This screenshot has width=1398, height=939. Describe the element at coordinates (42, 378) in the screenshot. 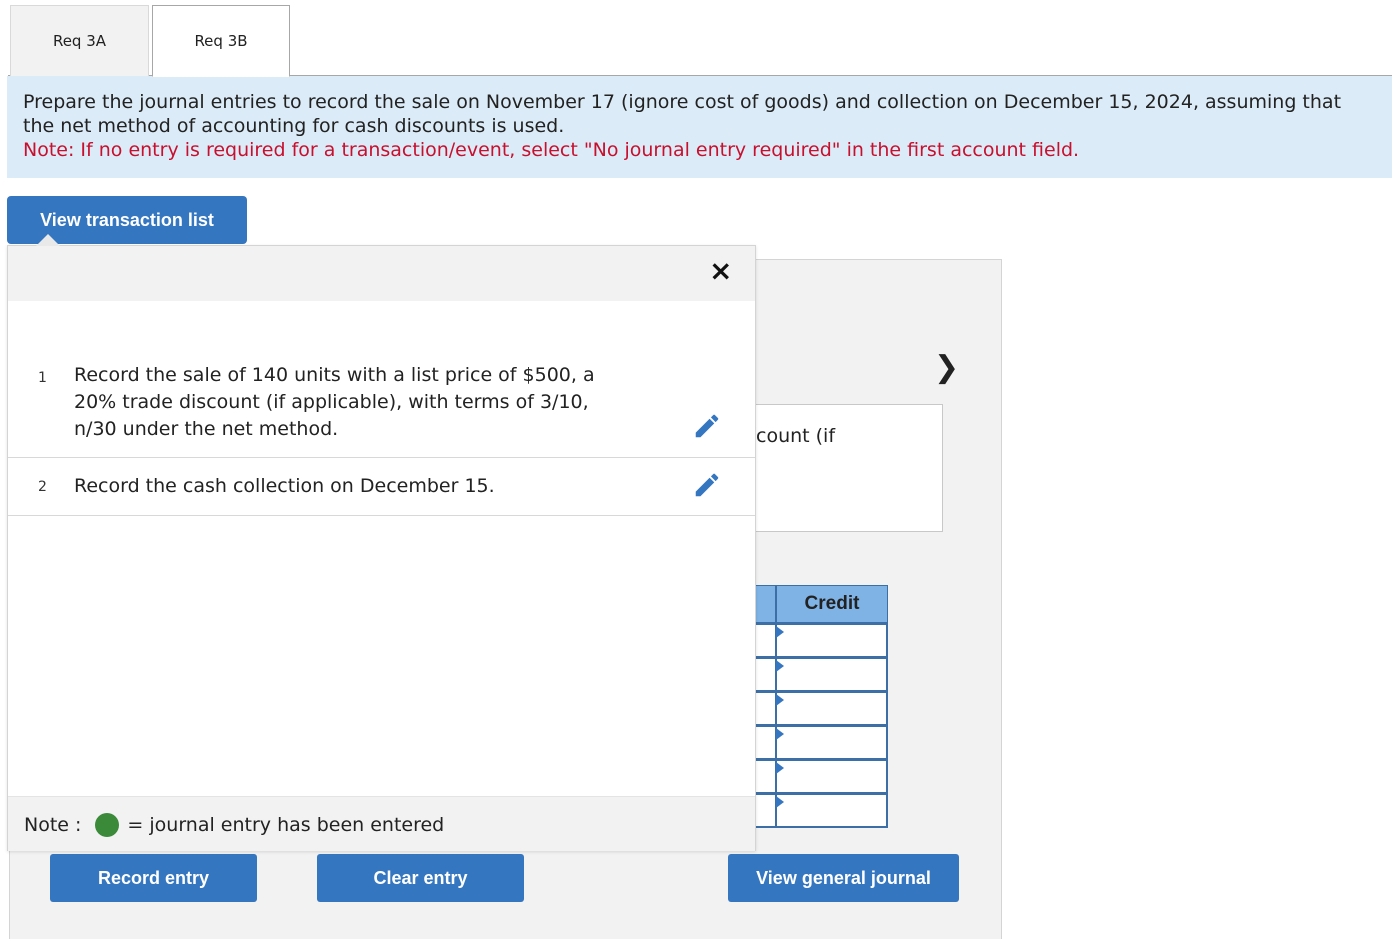

I see `transaction-number: 1` at that location.